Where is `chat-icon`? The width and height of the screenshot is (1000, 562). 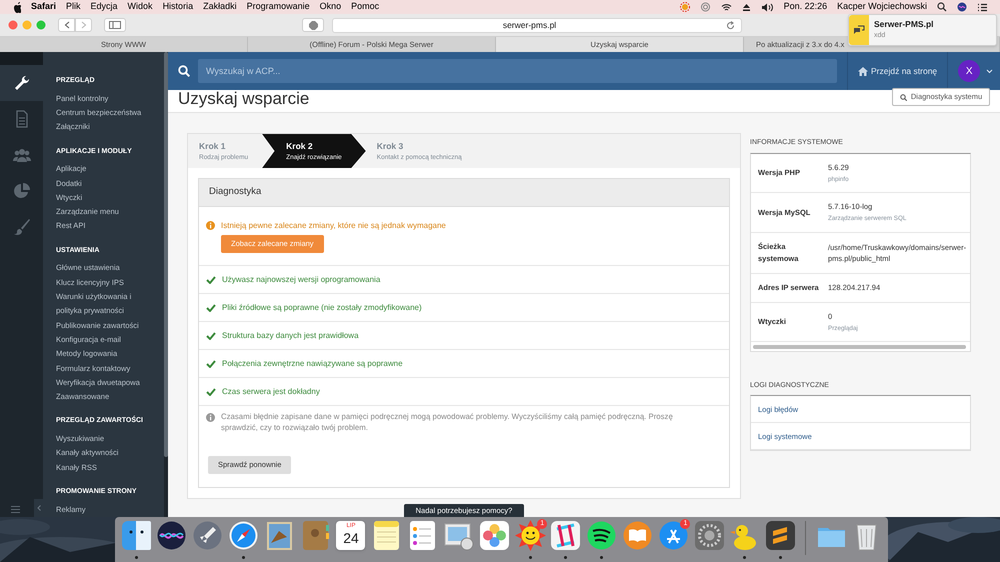 chat-icon is located at coordinates (859, 30).